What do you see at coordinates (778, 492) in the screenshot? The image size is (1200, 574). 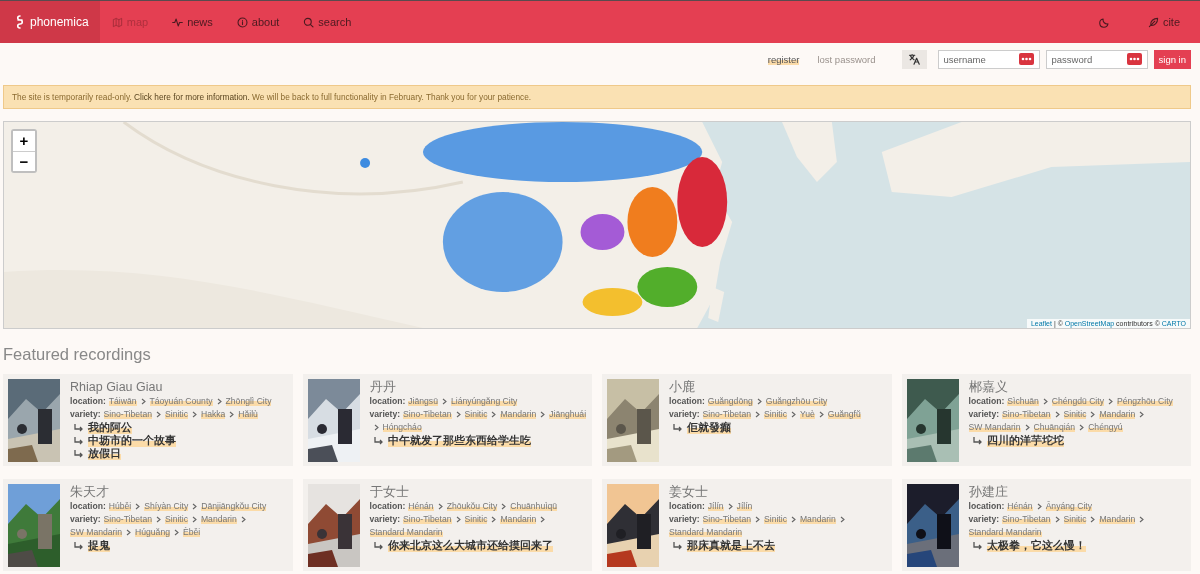 I see `speaker-name: 姜女士` at bounding box center [778, 492].